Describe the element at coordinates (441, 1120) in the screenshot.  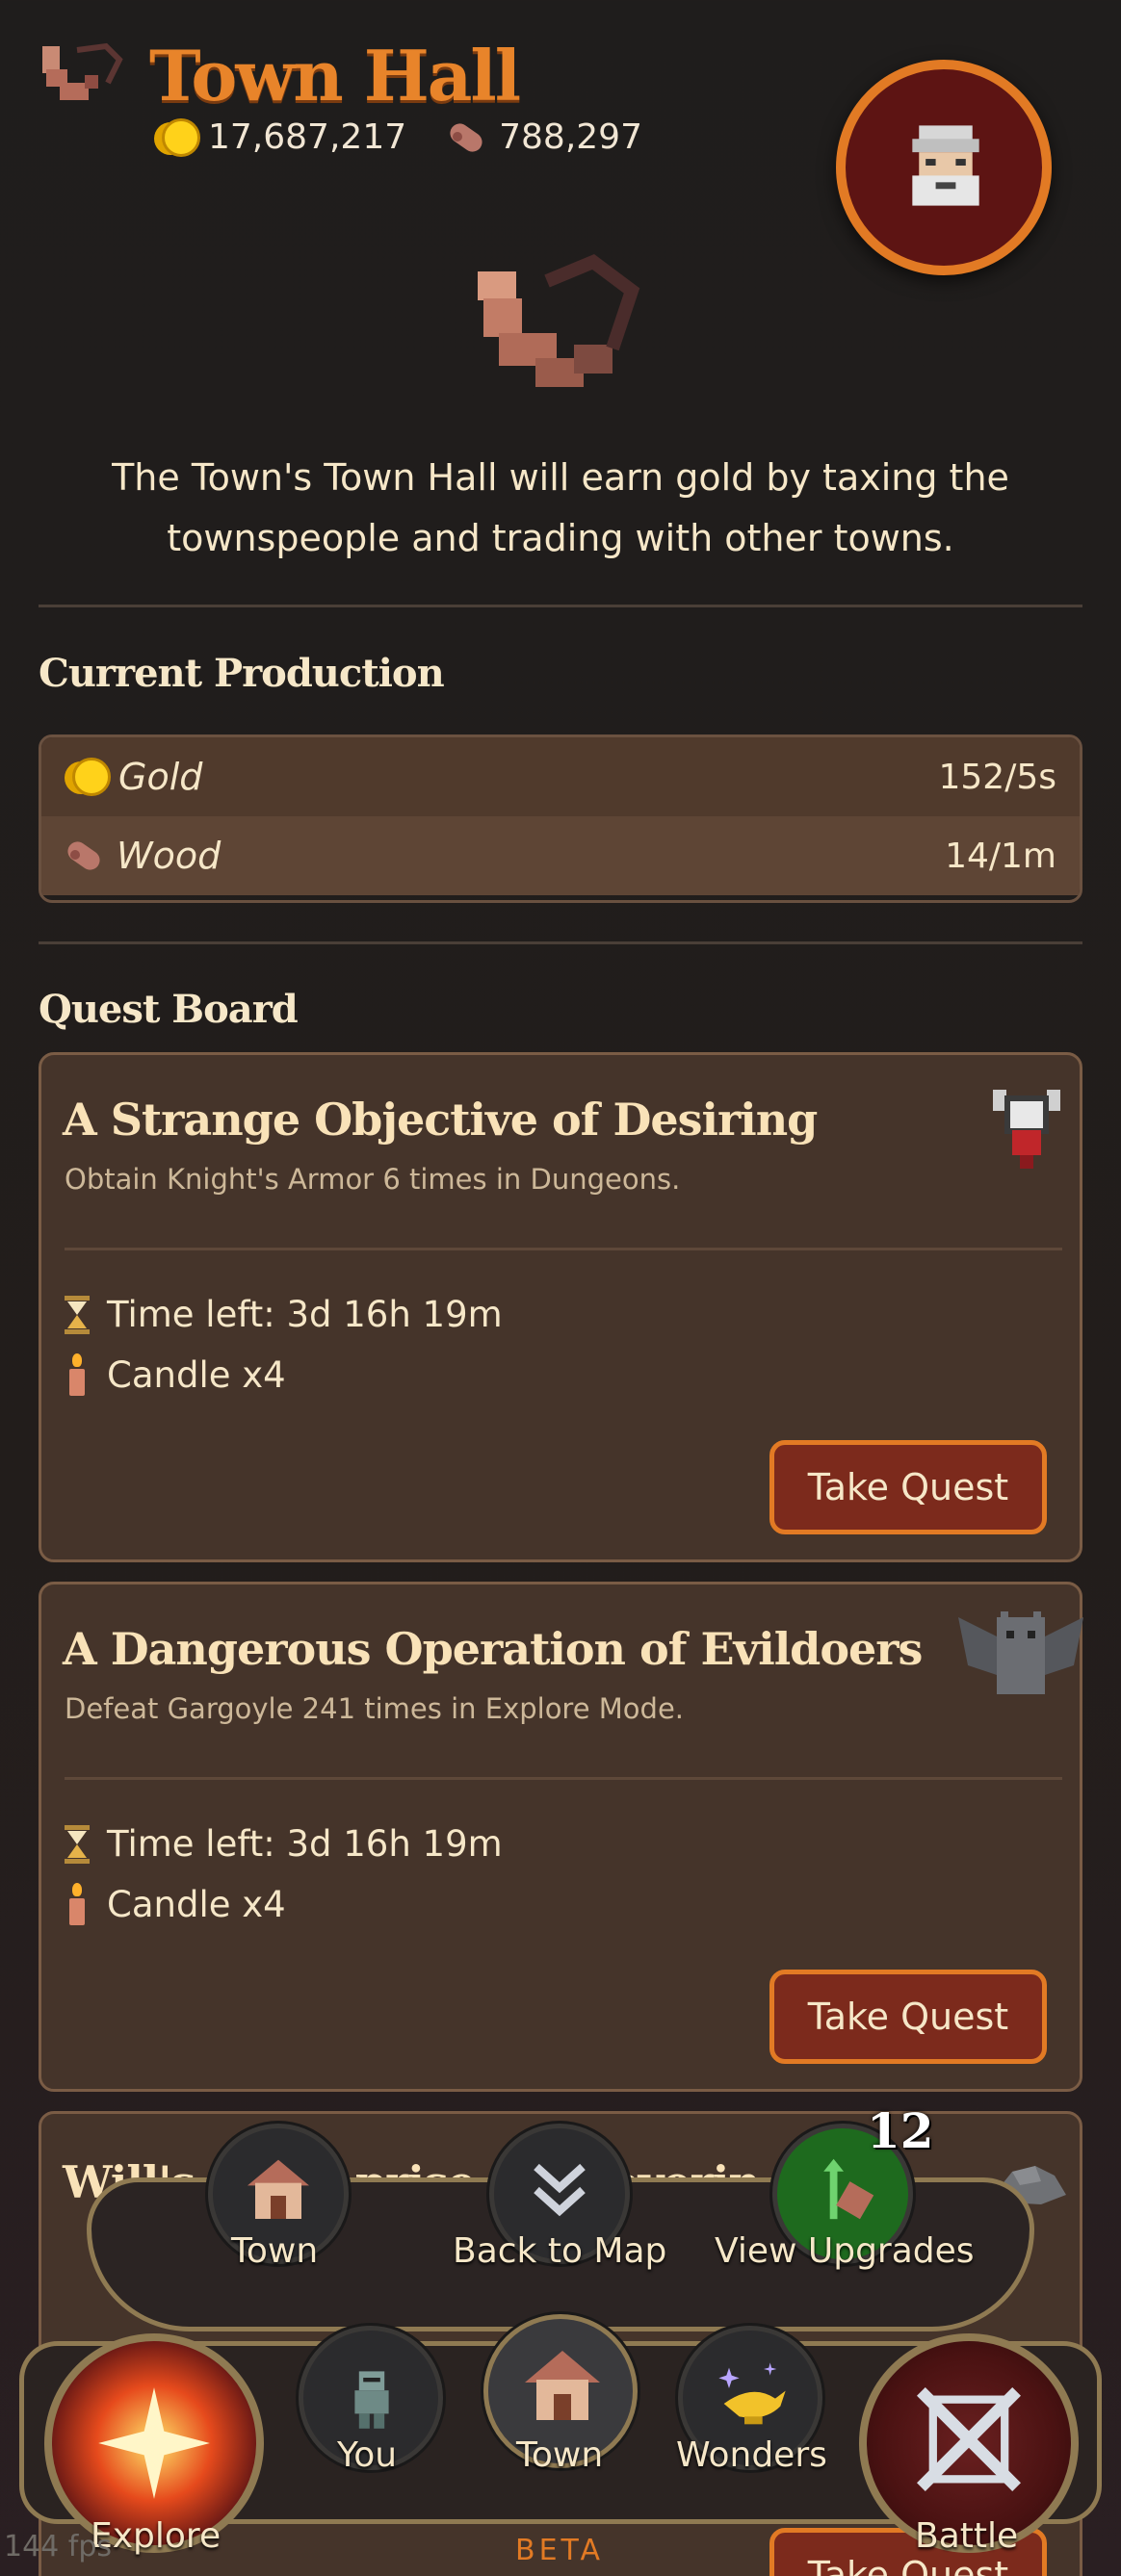
I see `quest-title: A Strange Objective of Desiring` at that location.